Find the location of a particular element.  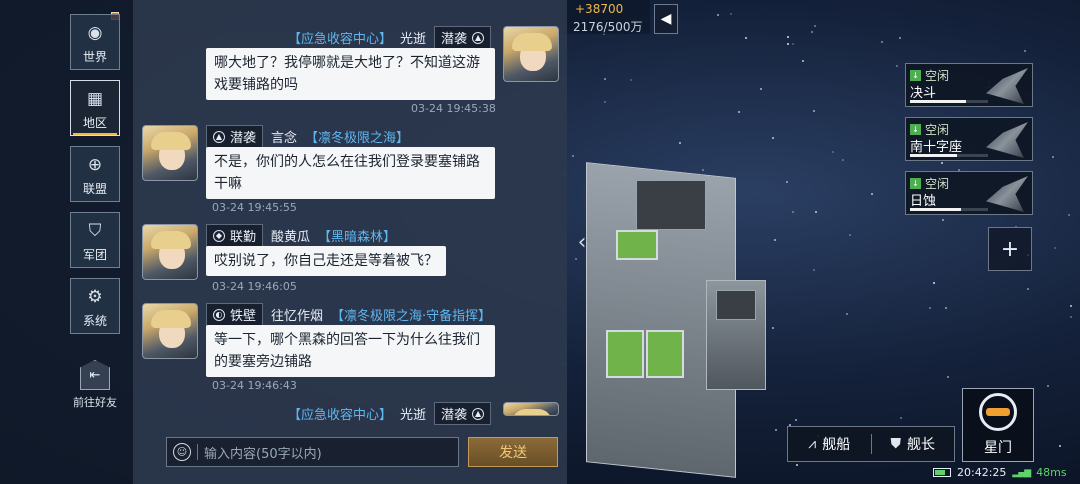

device-status: 20:42:25 ▂▄▆ 48ms is located at coordinates (1000, 472).